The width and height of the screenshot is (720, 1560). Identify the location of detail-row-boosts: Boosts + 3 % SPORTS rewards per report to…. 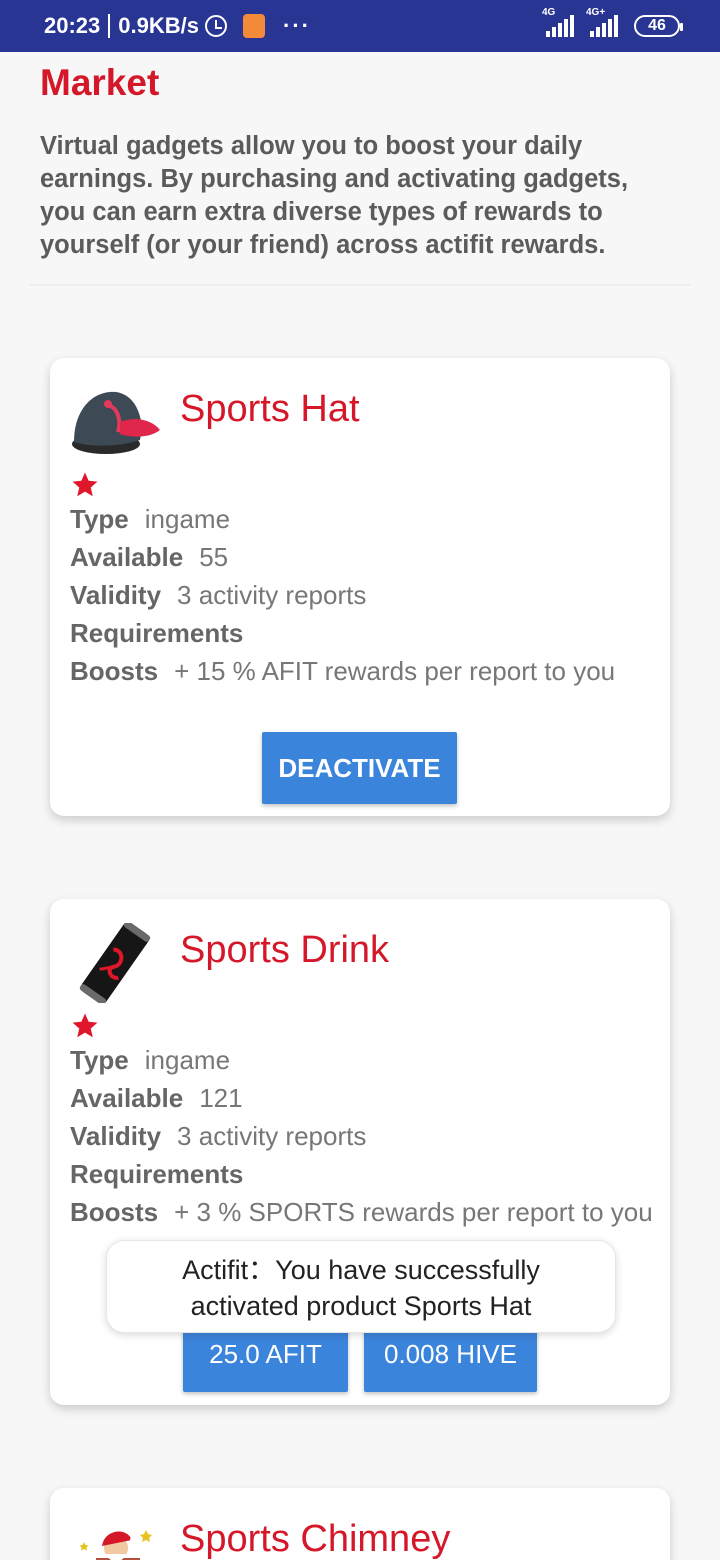
(361, 1212).